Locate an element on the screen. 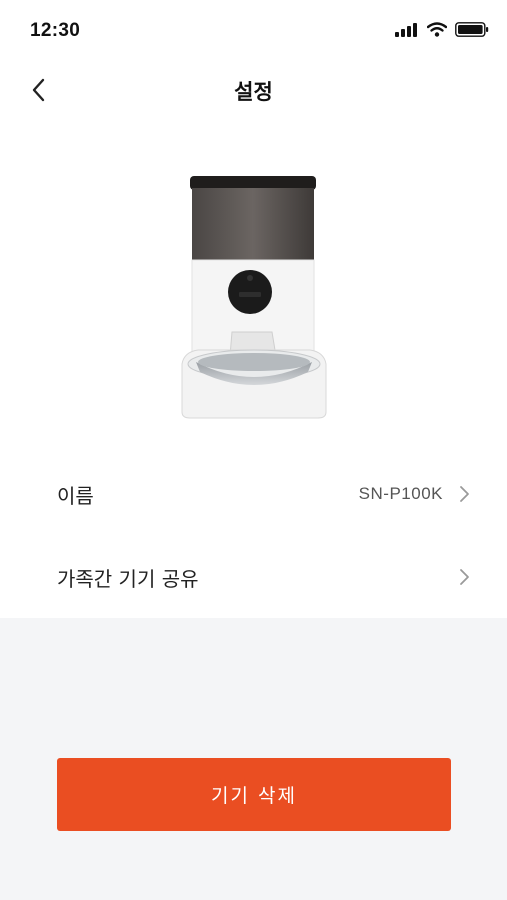 This screenshot has width=507, height=900. pet-feeder-image is located at coordinates (254, 297).